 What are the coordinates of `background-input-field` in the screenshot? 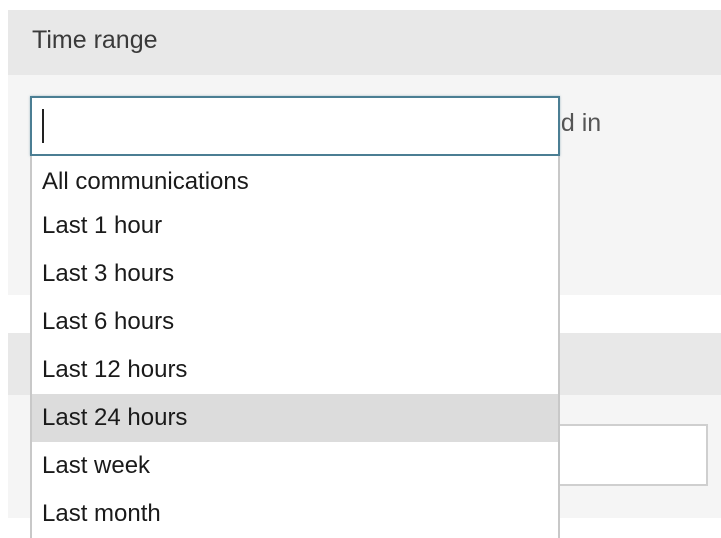 It's located at (624, 455).